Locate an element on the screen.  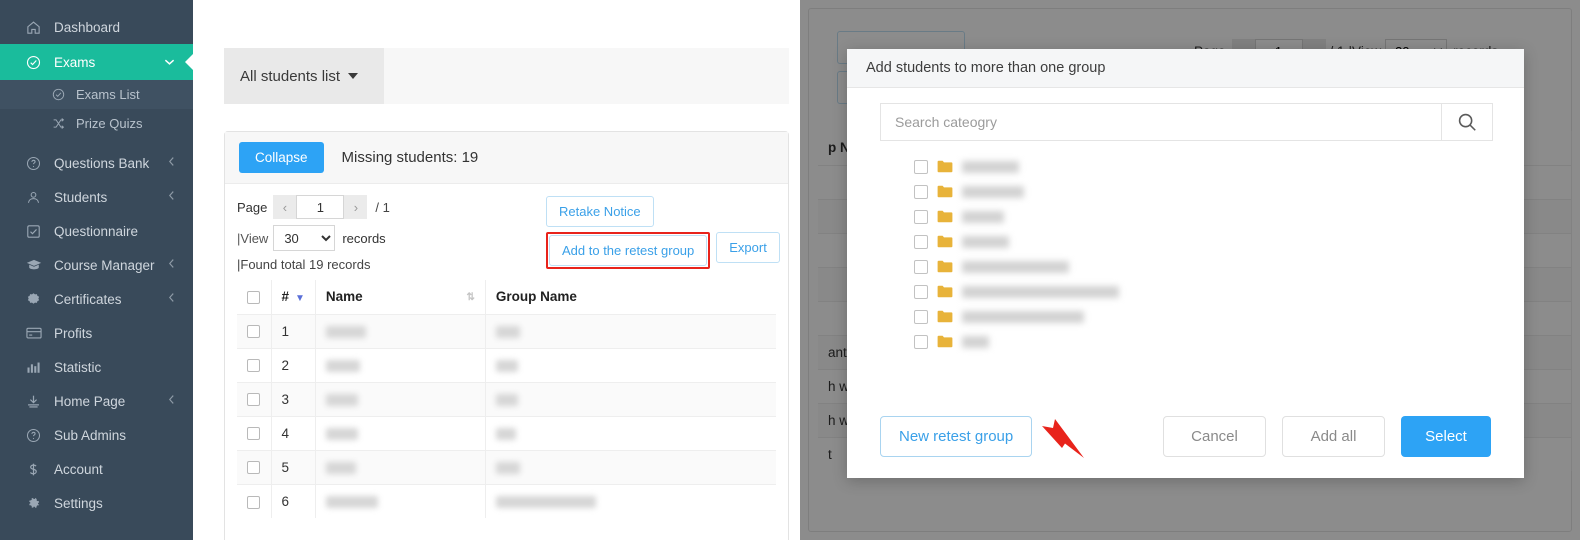
column-header-group-name: Group Name is located at coordinates (630, 297).